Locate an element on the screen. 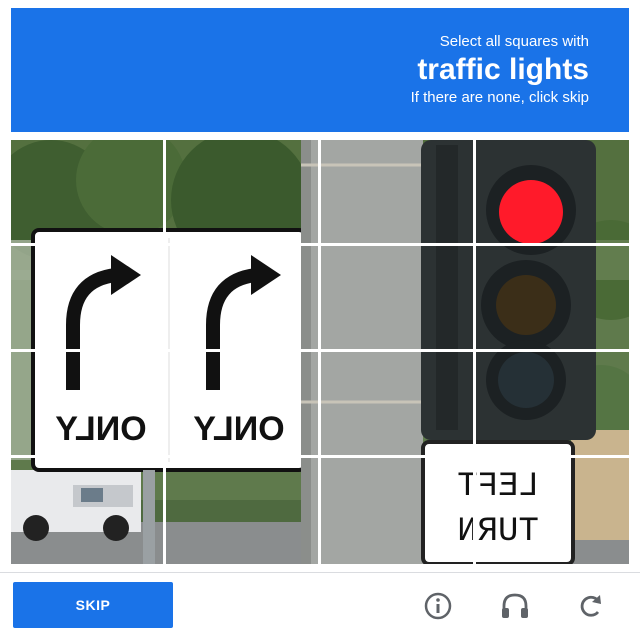  reload-icon is located at coordinates (591, 606).